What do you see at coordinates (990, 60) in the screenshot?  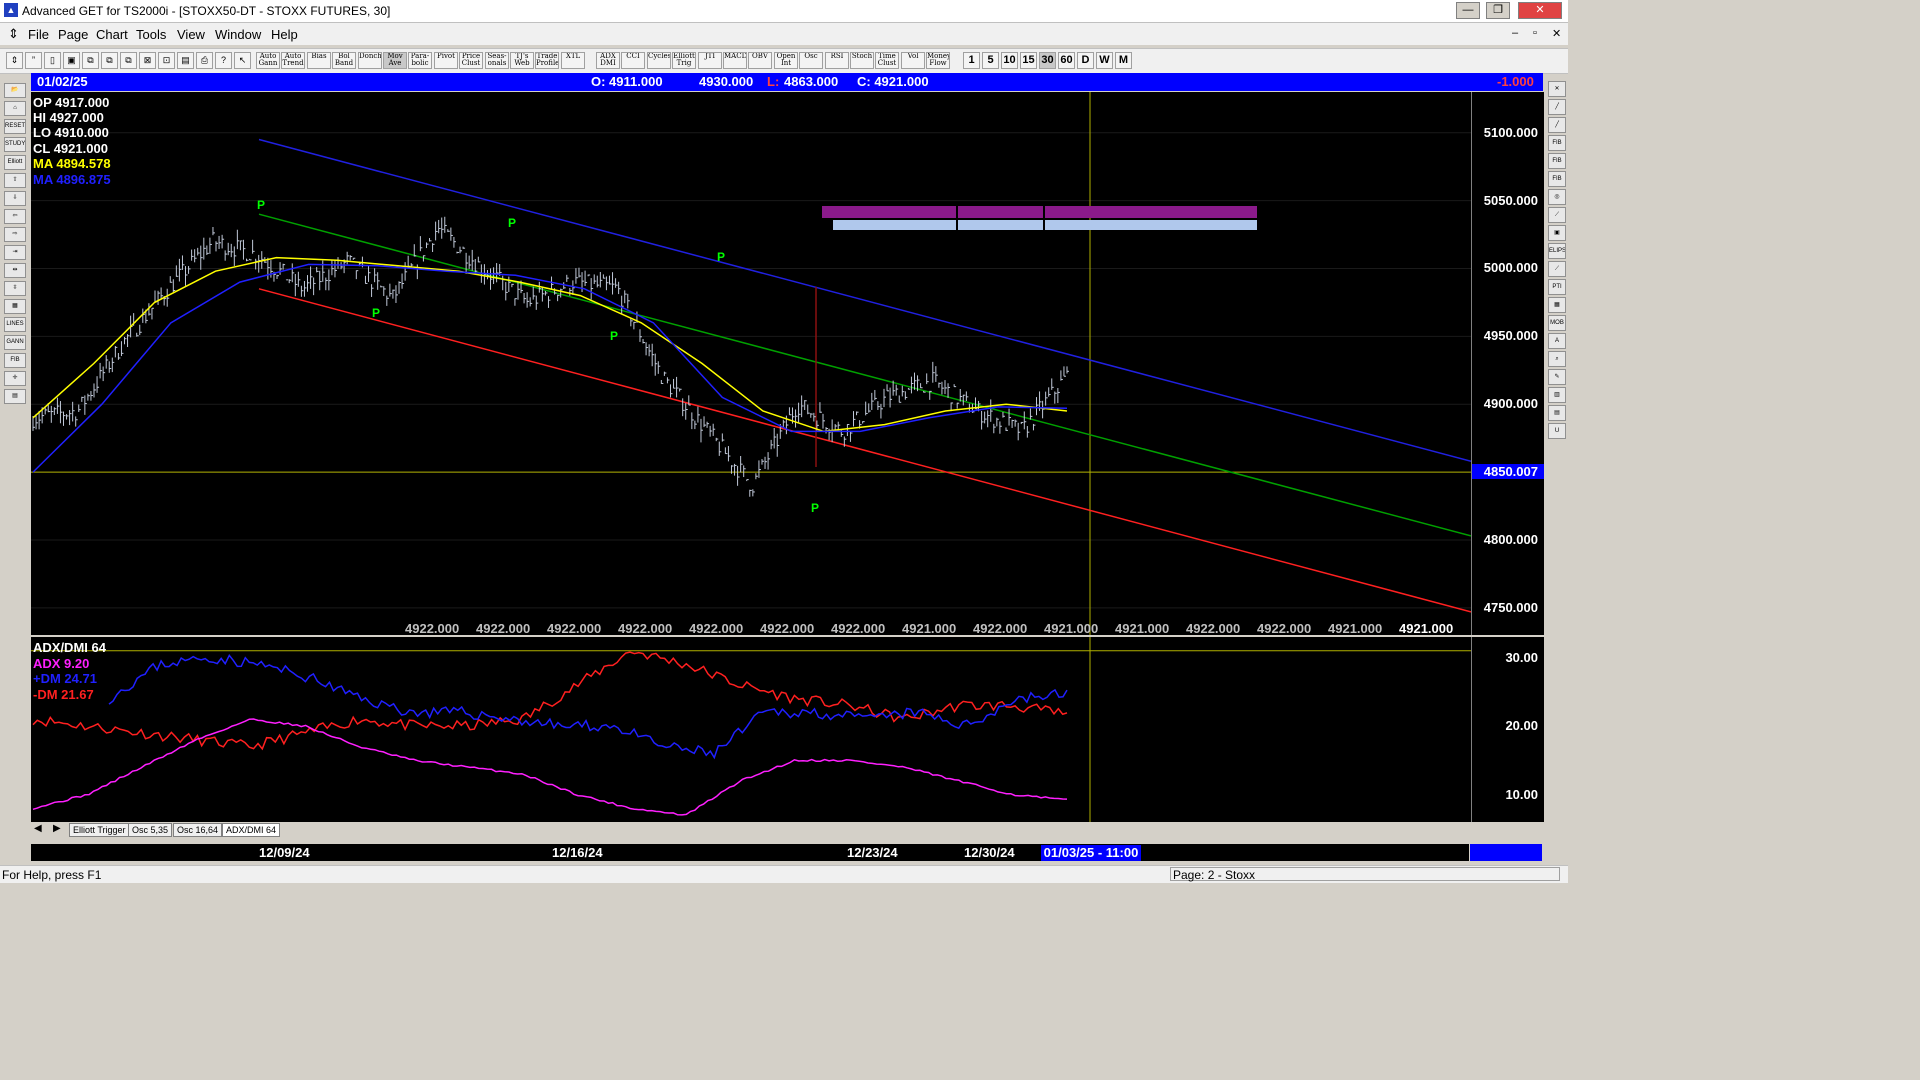 I see `interval-button: 5` at bounding box center [990, 60].